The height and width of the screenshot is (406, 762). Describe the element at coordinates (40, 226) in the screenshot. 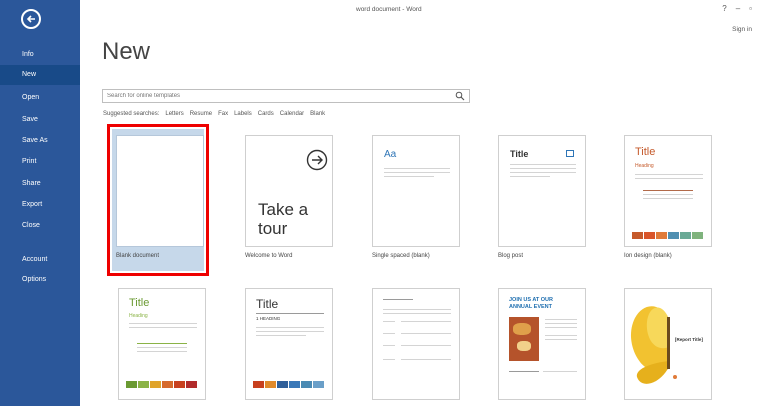

I see `sidebar-item-close: Close` at that location.